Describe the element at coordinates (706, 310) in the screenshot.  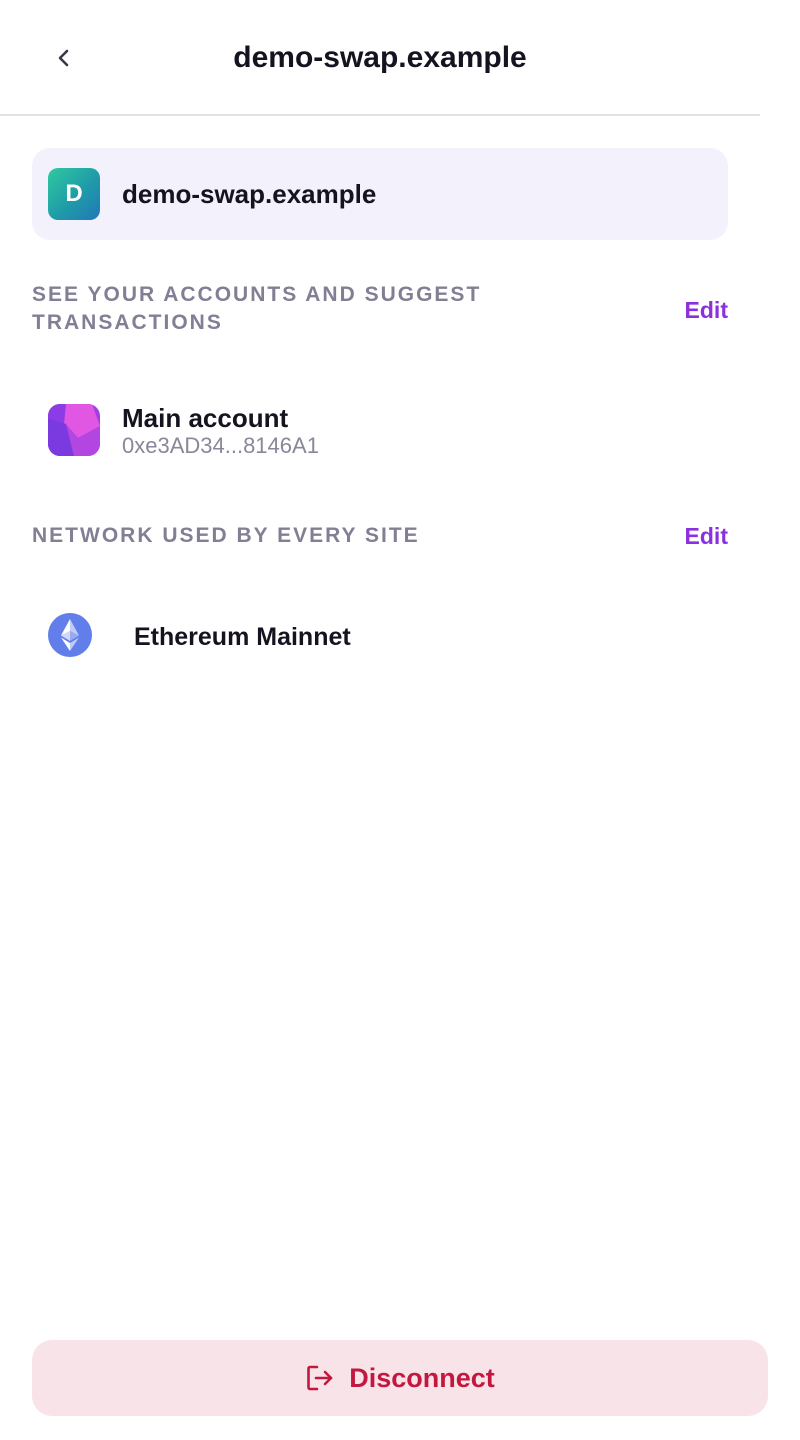
I see `edit-accounts-button: Edit` at that location.